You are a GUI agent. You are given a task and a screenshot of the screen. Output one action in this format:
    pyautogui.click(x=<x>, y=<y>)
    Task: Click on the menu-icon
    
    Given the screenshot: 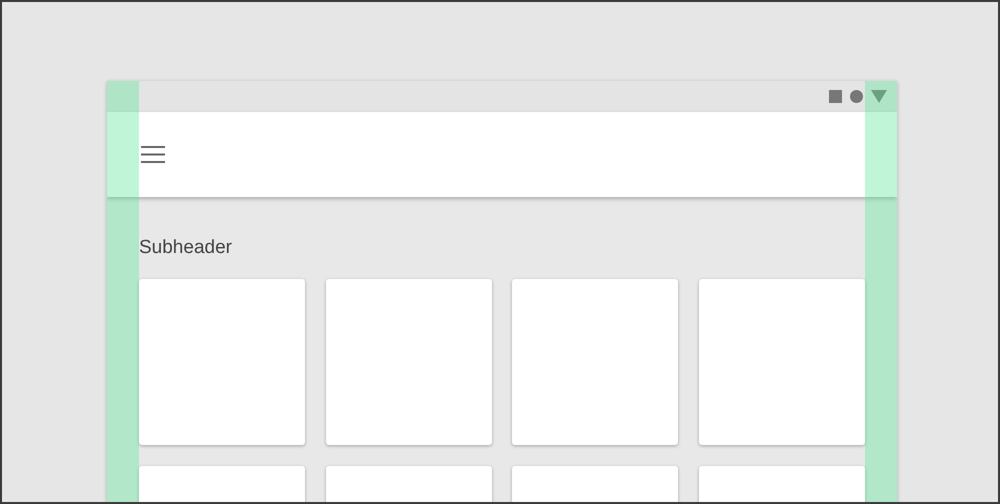 What is the action you would take?
    pyautogui.click(x=153, y=154)
    